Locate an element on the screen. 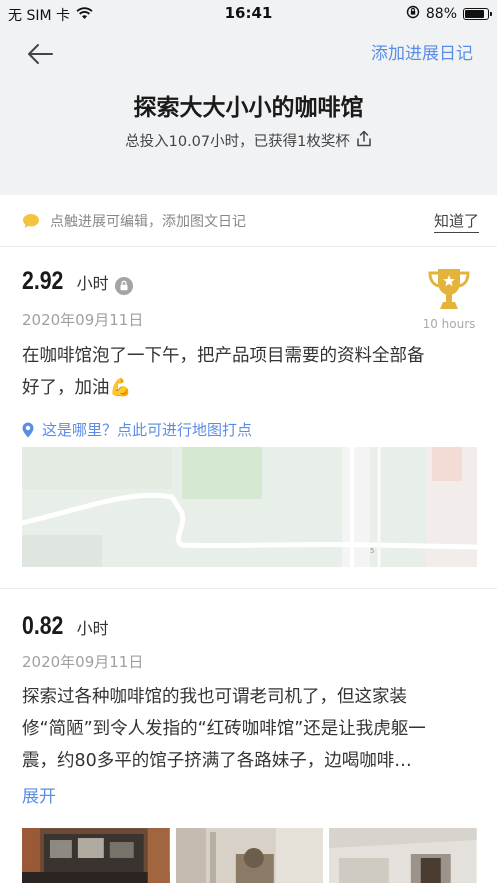 The height and width of the screenshot is (883, 497). entry-text: 在咖啡馆泡了一下午，把产品项目需要的资料全部备 好了，加油💪 is located at coordinates (249, 372).